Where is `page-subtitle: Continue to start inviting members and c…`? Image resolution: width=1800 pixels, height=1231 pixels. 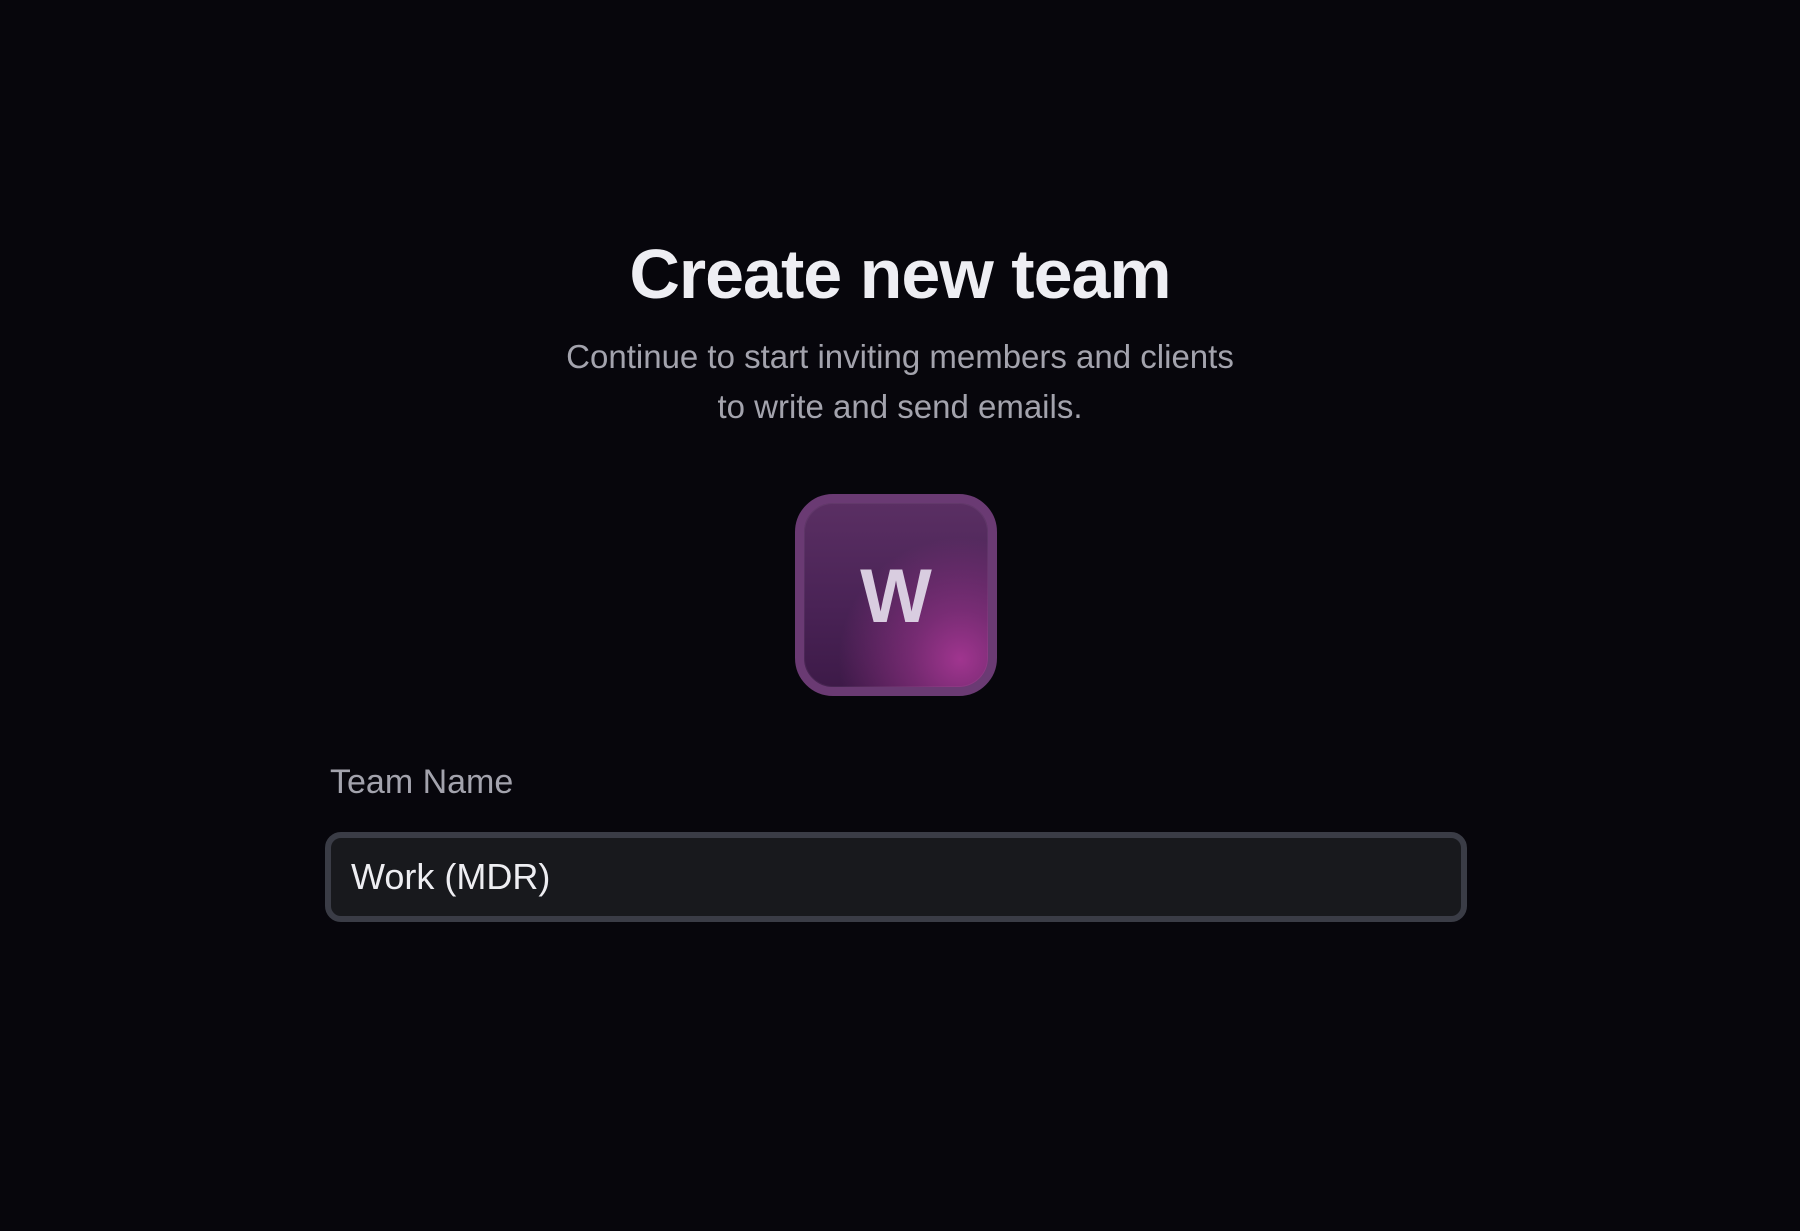
page-subtitle: Continue to start inviting members and c… is located at coordinates (900, 381).